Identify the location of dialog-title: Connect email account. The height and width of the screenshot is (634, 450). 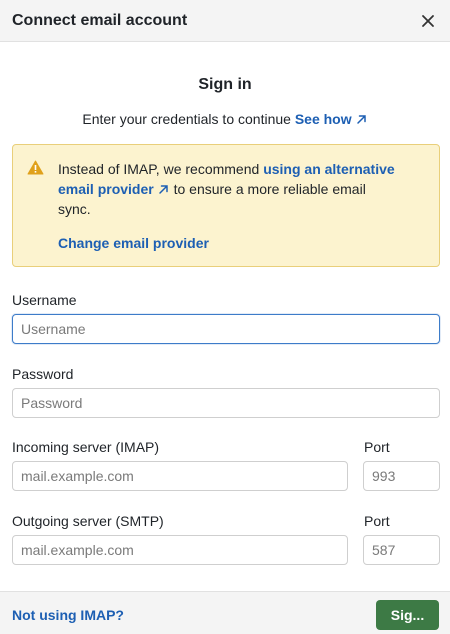
(100, 20).